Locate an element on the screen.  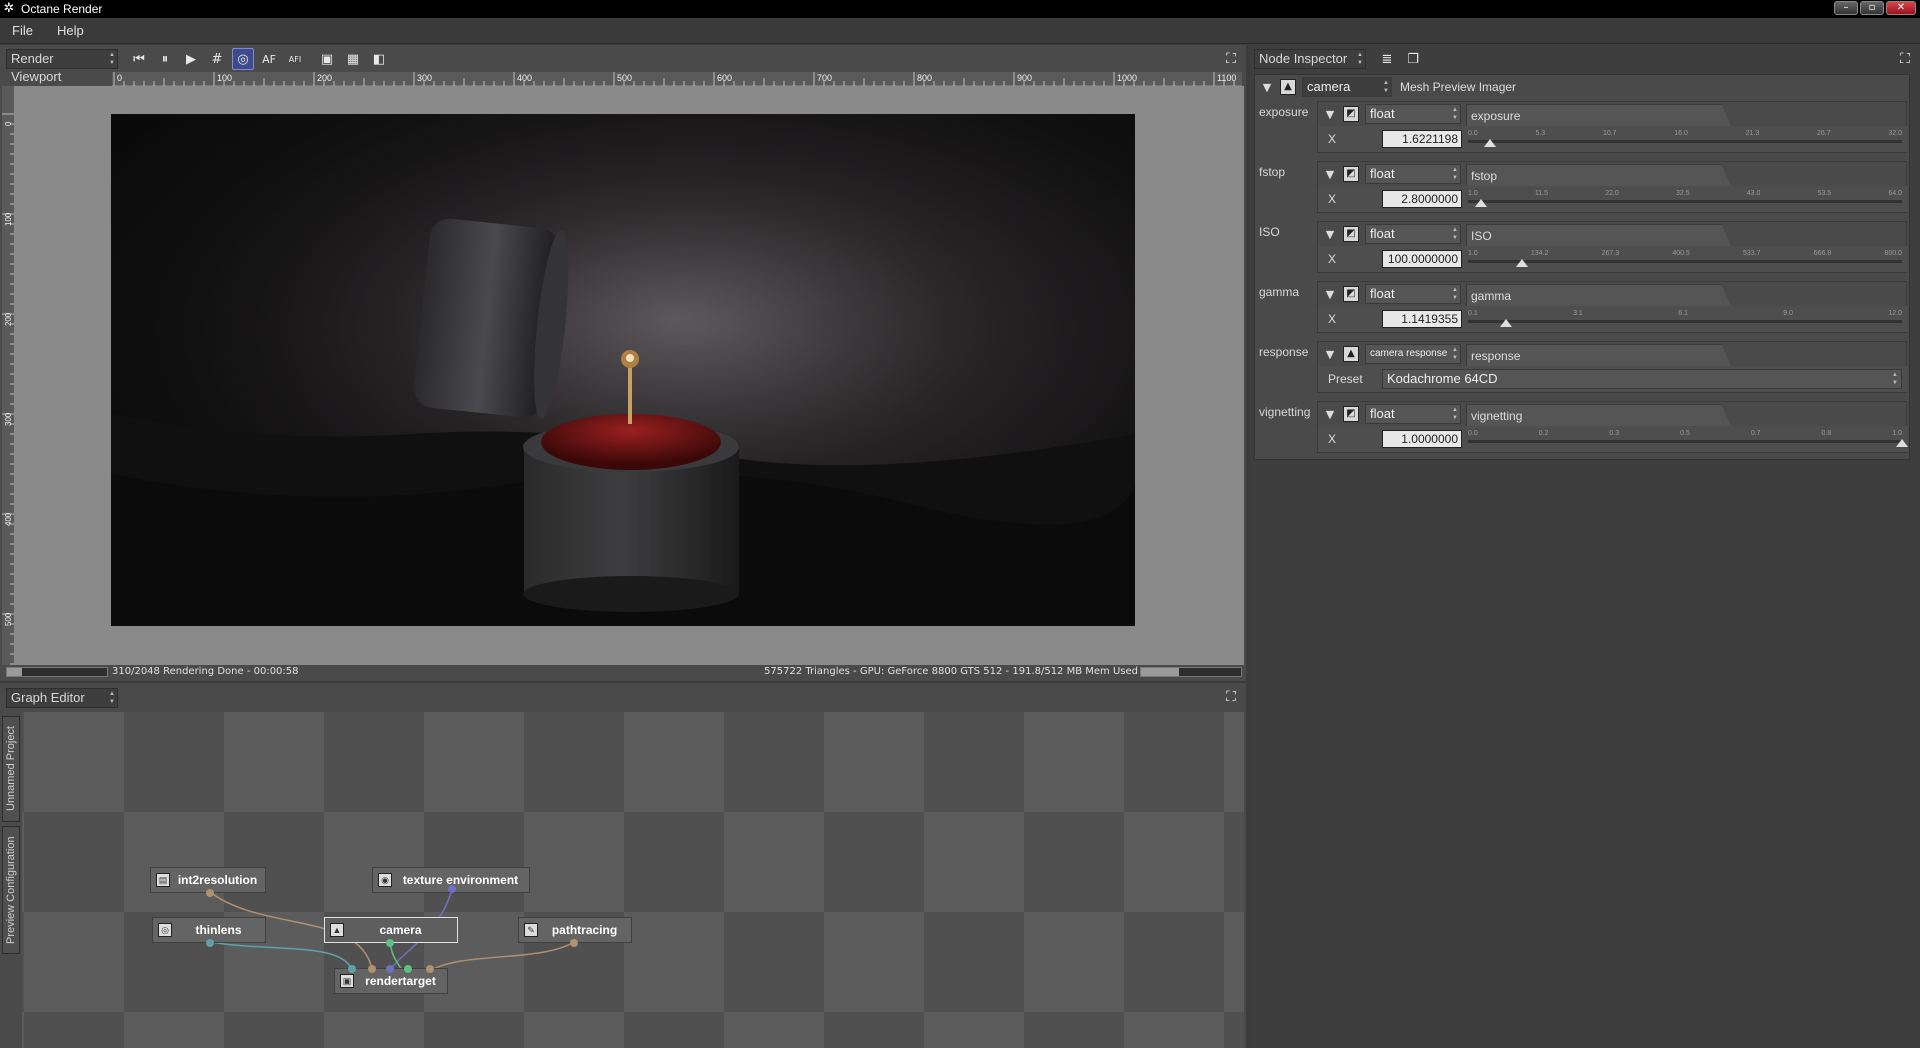
slider-tick-label: 9.0 is located at coordinates (1788, 313).